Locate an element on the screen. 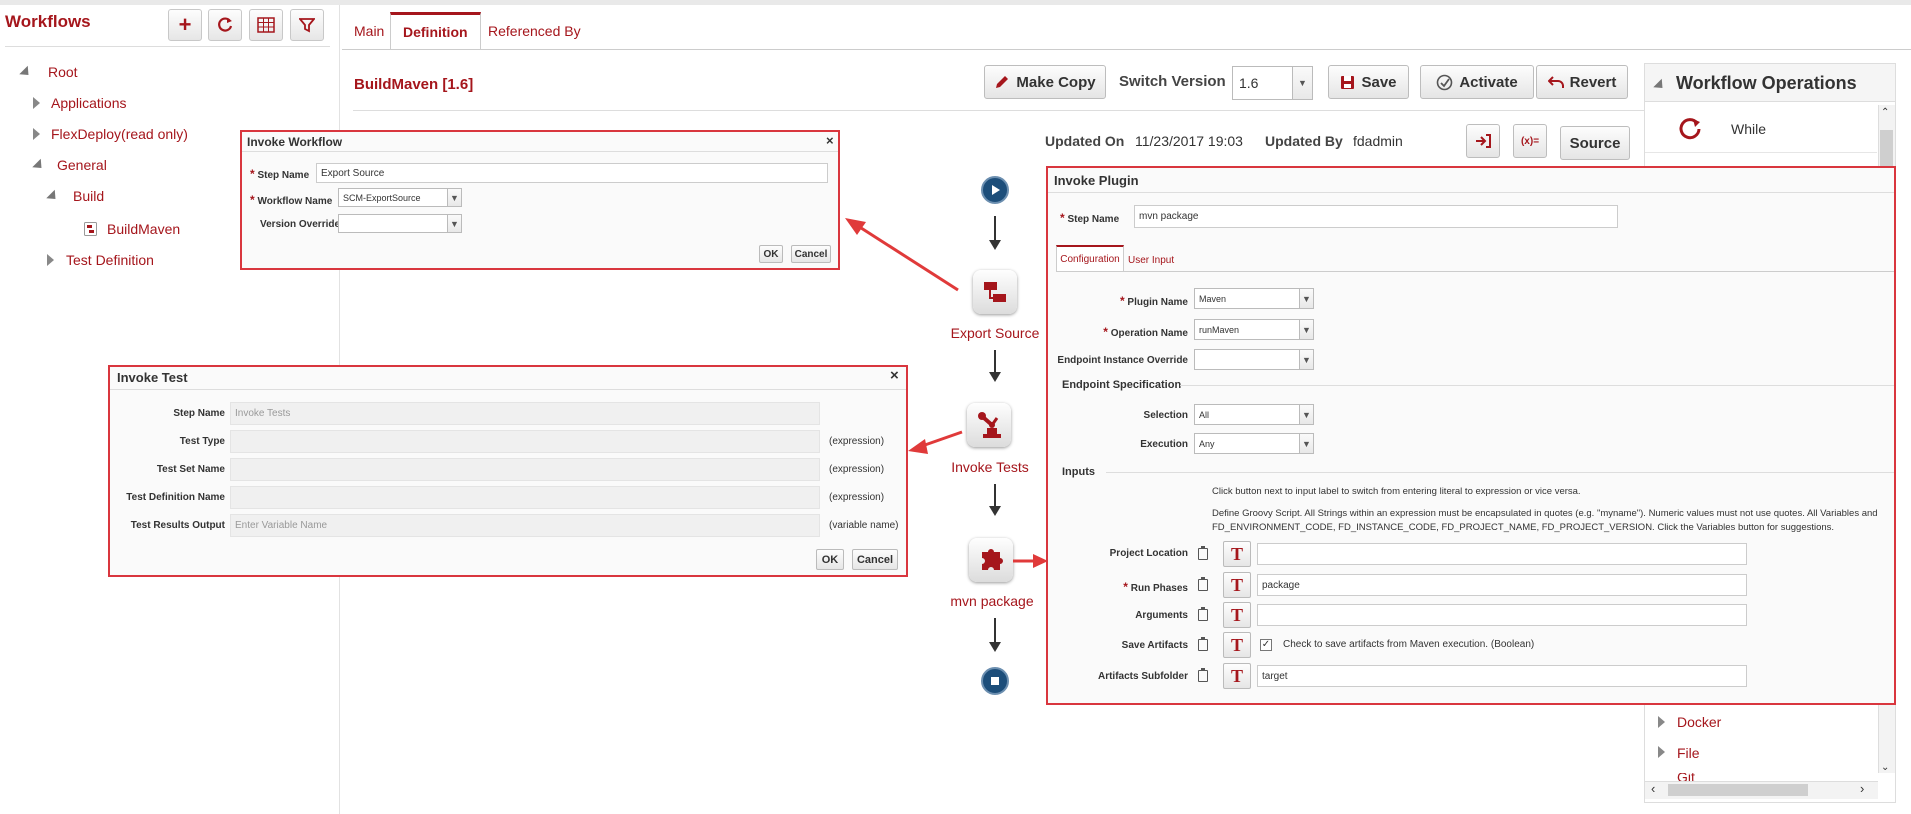 This screenshot has height=814, width=1911. endpoint-override-select: ▼ is located at coordinates (1254, 359).